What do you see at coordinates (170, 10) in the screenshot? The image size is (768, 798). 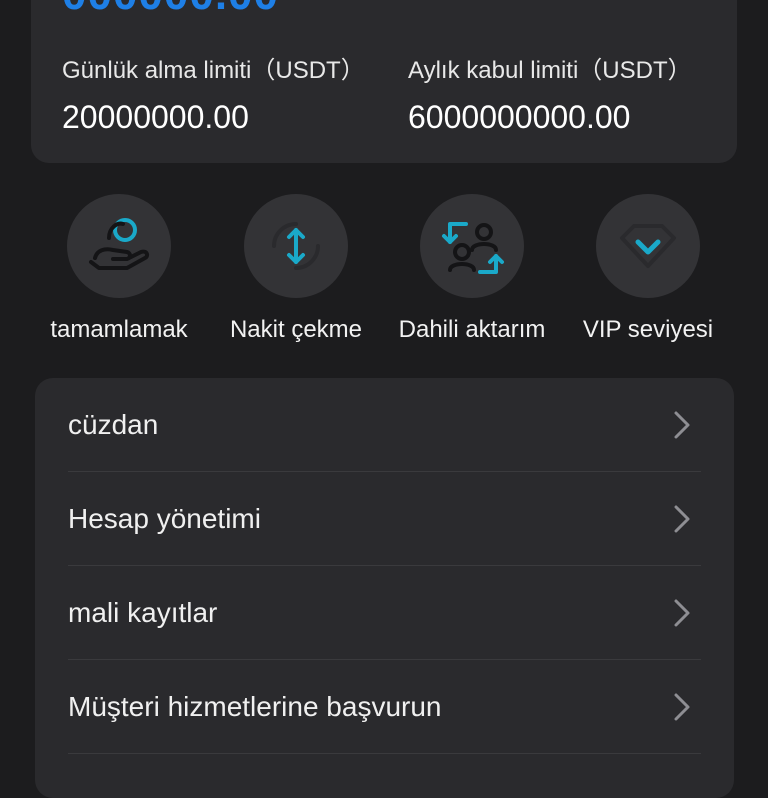 I see `balance-value: 000000.00` at bounding box center [170, 10].